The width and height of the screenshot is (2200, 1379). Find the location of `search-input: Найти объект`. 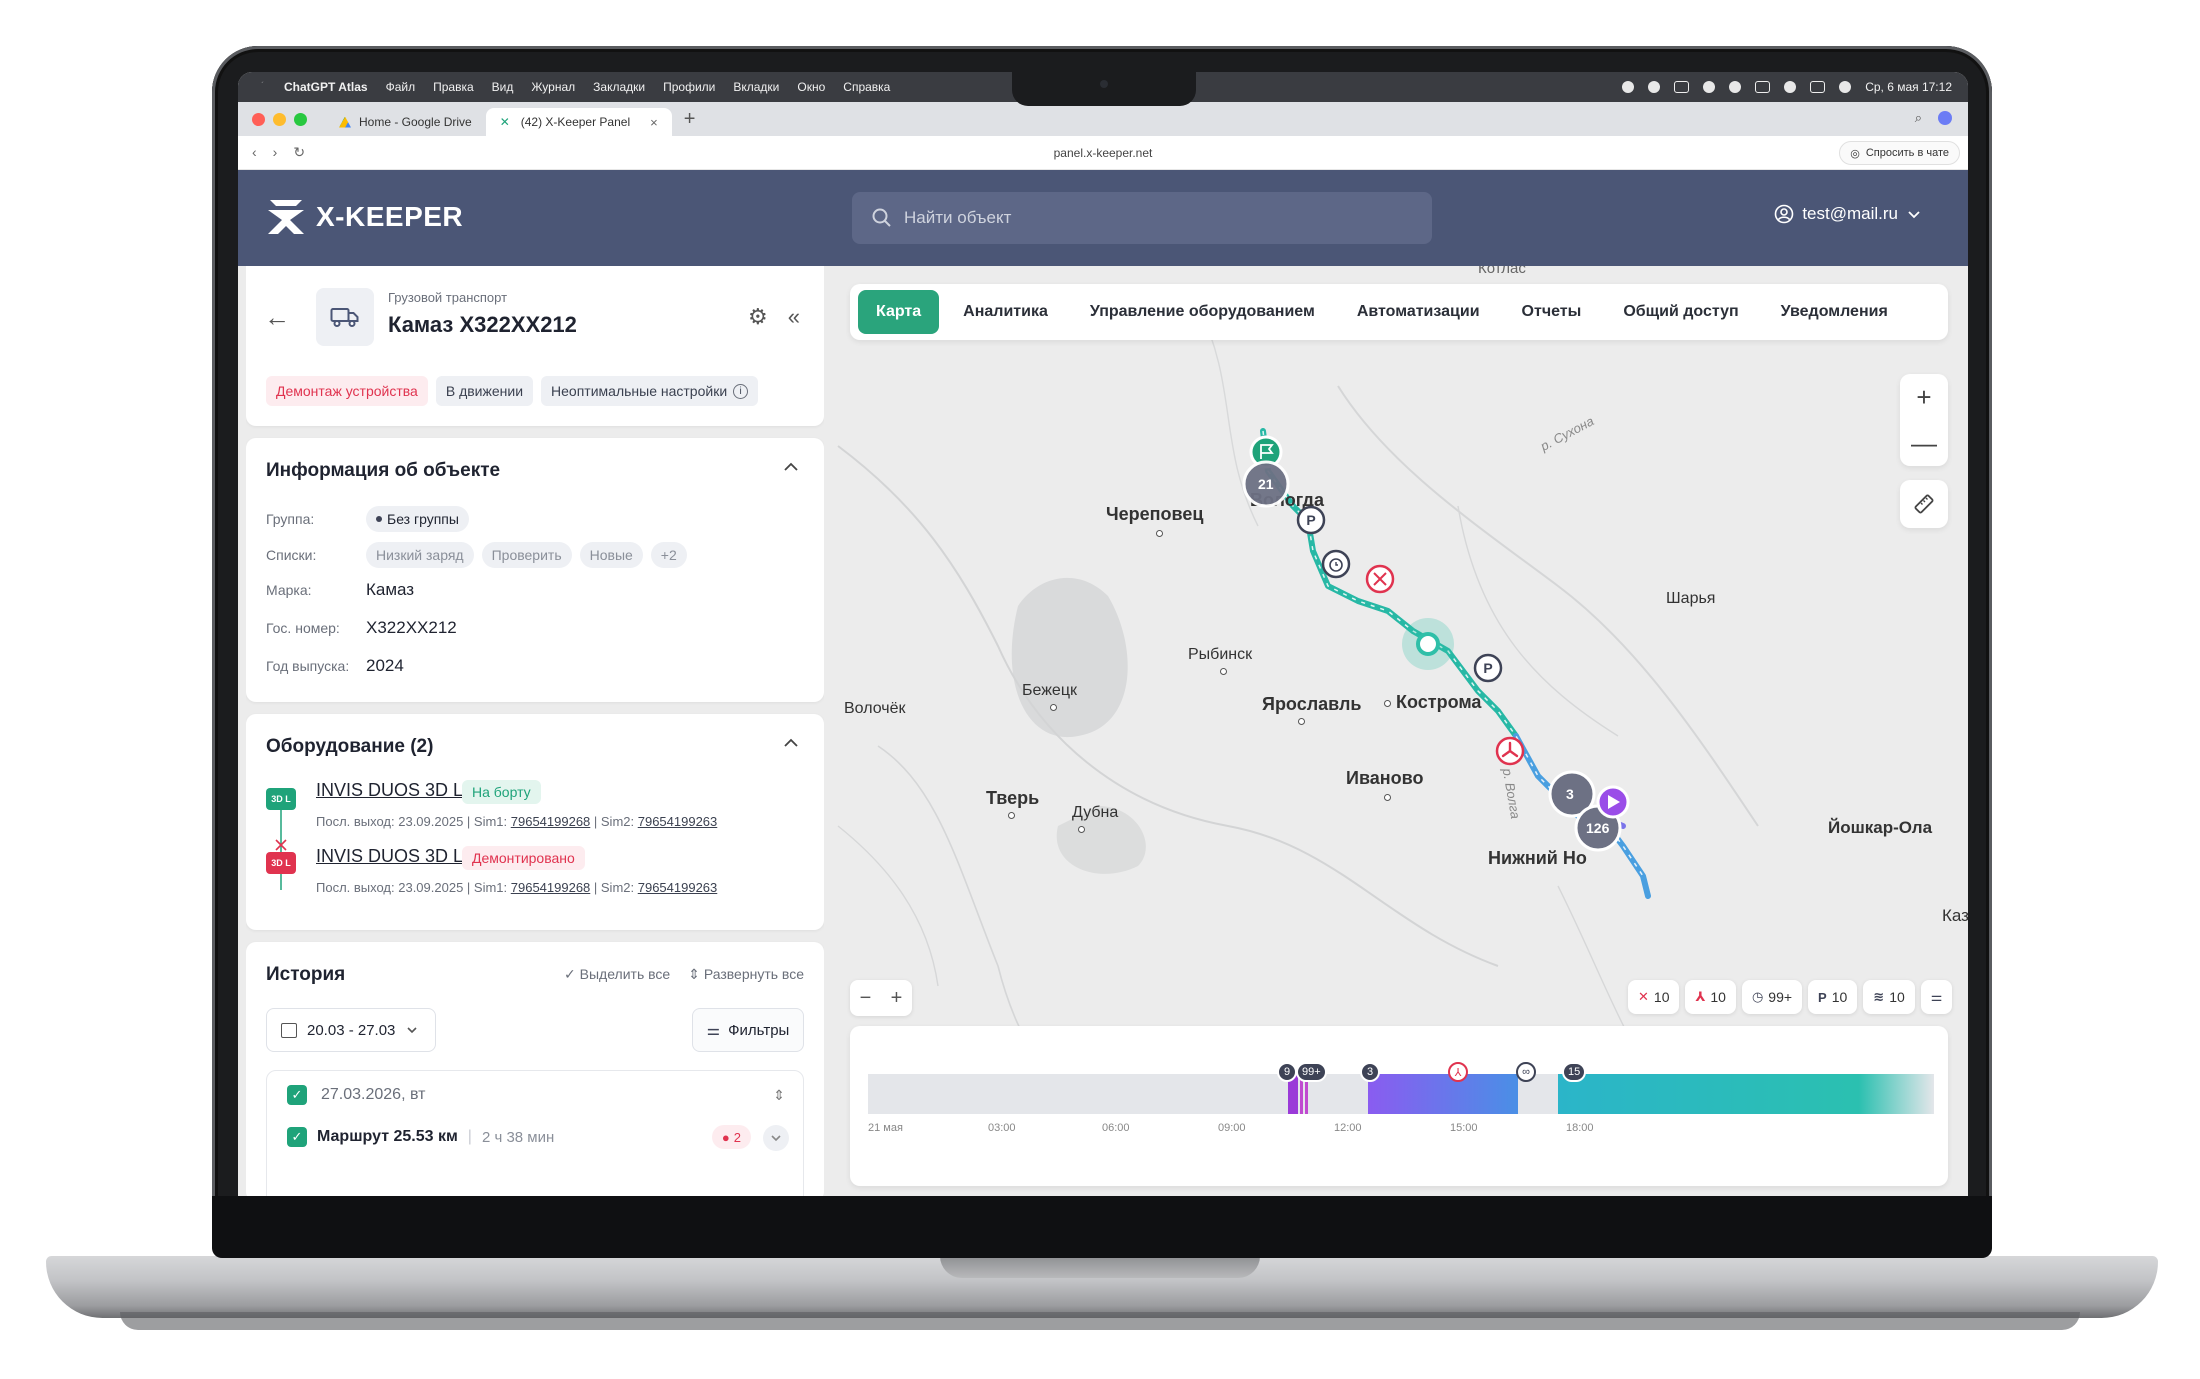

search-input: Найти объект is located at coordinates (957, 218).